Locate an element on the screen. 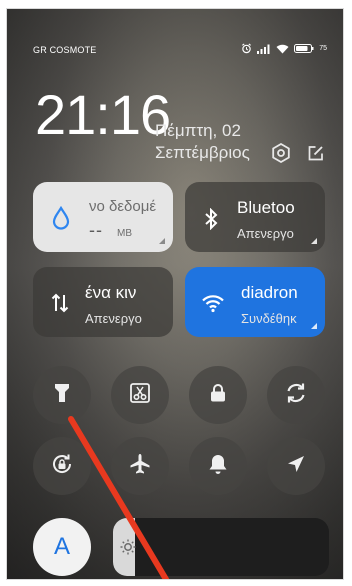 Image resolution: width=352 pixels, height=586 pixels. screenshot-icon is located at coordinates (140, 395).